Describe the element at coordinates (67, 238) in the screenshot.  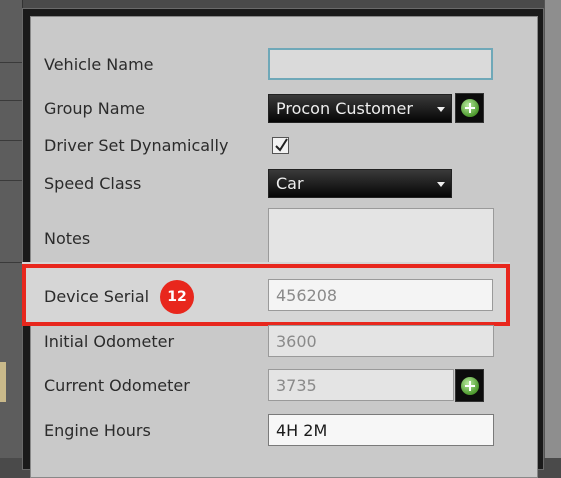
I see `notes-label: Notes` at that location.